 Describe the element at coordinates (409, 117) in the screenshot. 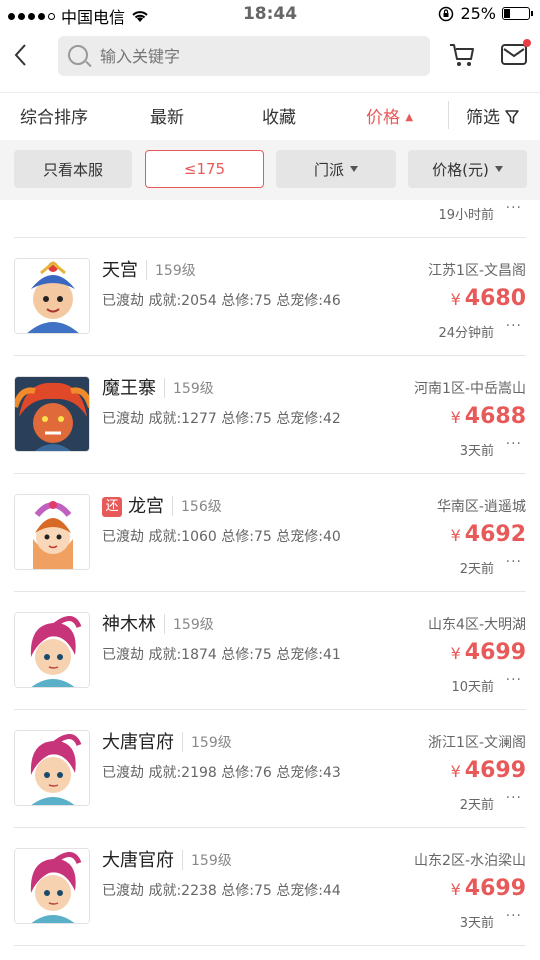

I see `sort-up-icon: ▲` at that location.